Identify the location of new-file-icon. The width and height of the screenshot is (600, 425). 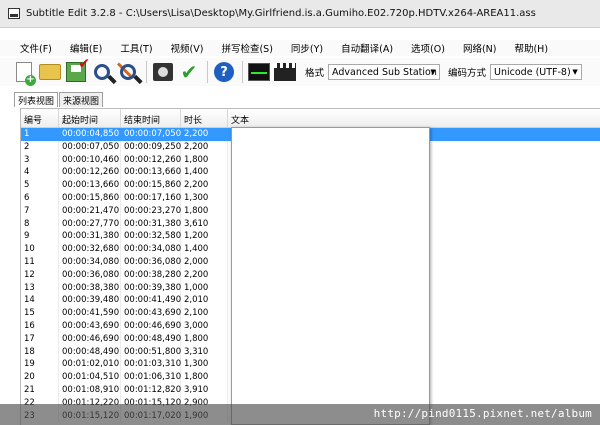
(26, 74).